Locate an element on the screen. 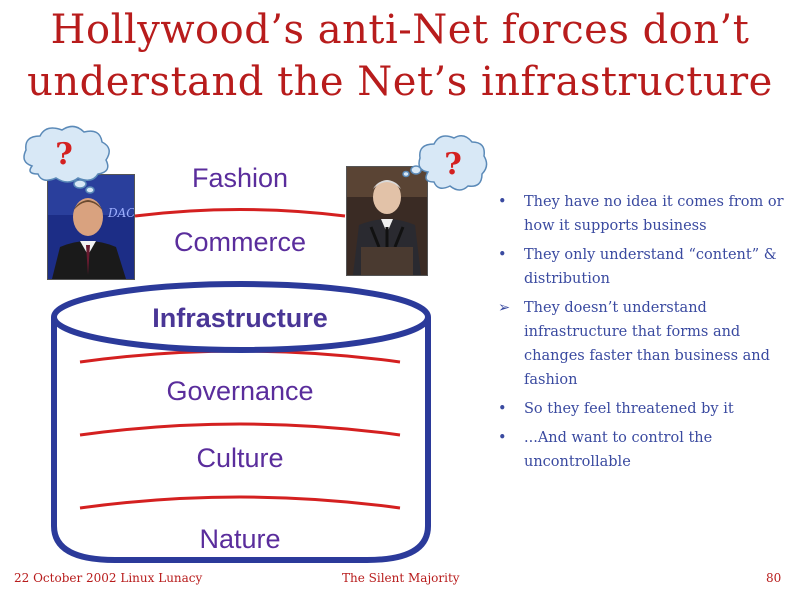  svg-text: DACT is located at coordinates (121, 213).